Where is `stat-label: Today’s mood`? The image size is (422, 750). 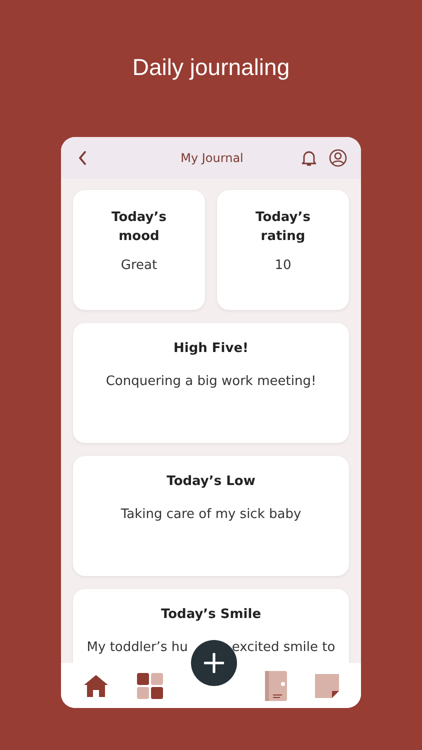
stat-label: Today’s mood is located at coordinates (139, 227).